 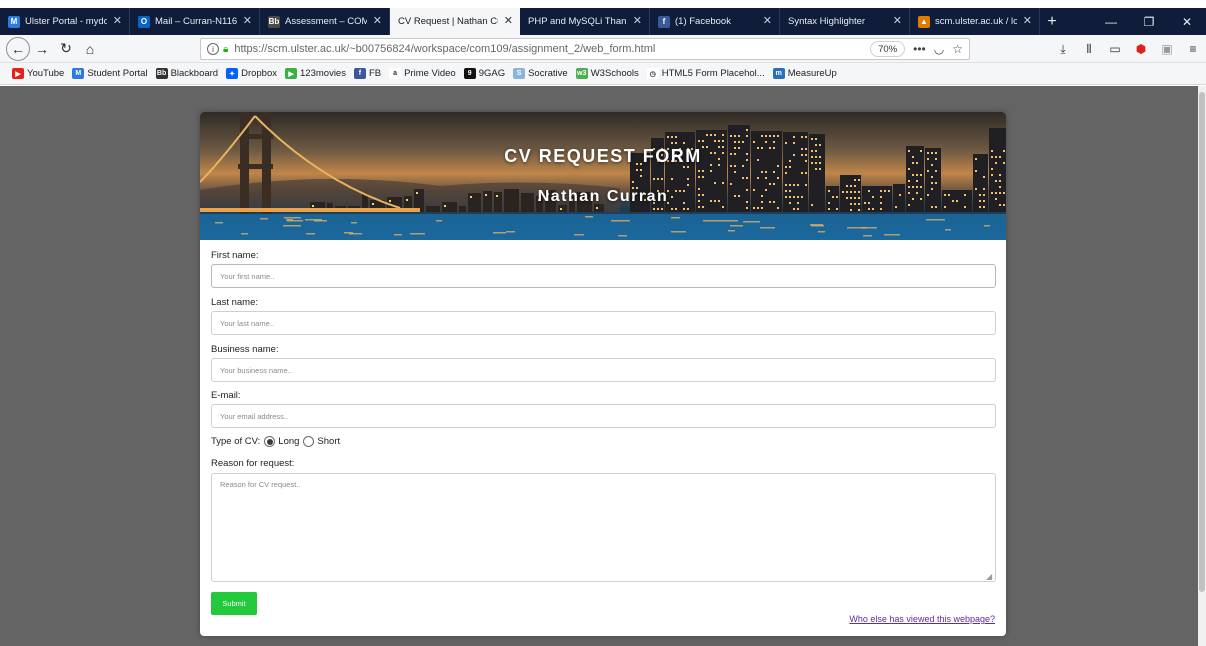 What do you see at coordinates (270, 441) in the screenshot?
I see `cv-type-long-radio` at bounding box center [270, 441].